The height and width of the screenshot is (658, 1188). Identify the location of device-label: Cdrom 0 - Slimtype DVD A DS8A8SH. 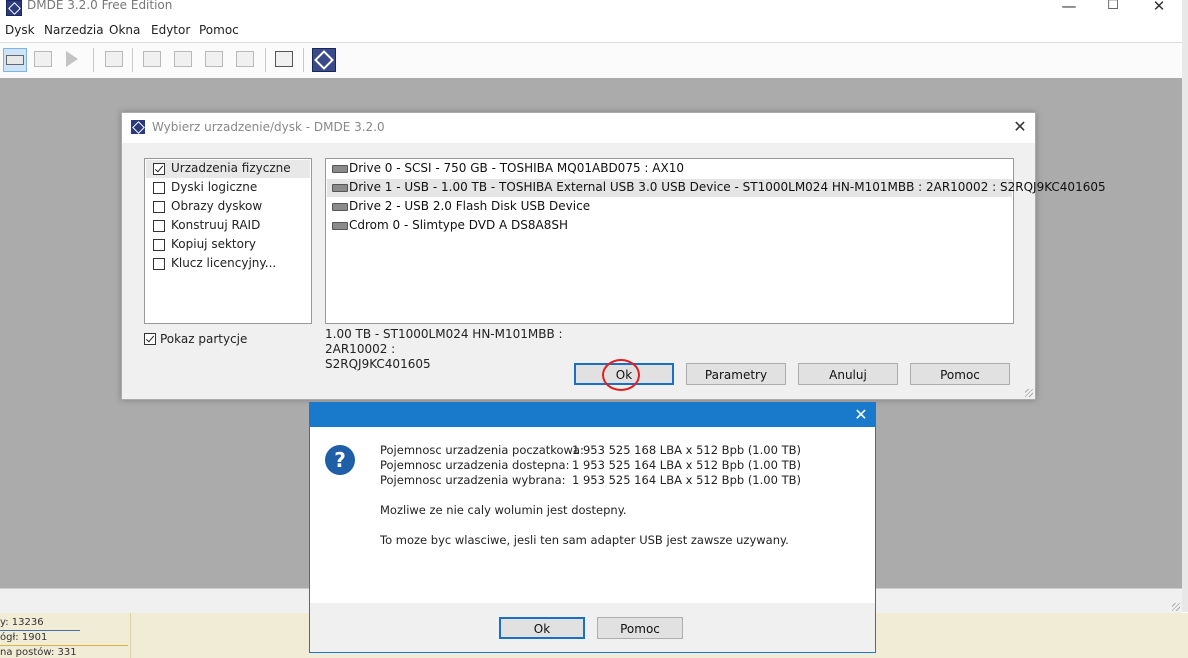
(458, 225).